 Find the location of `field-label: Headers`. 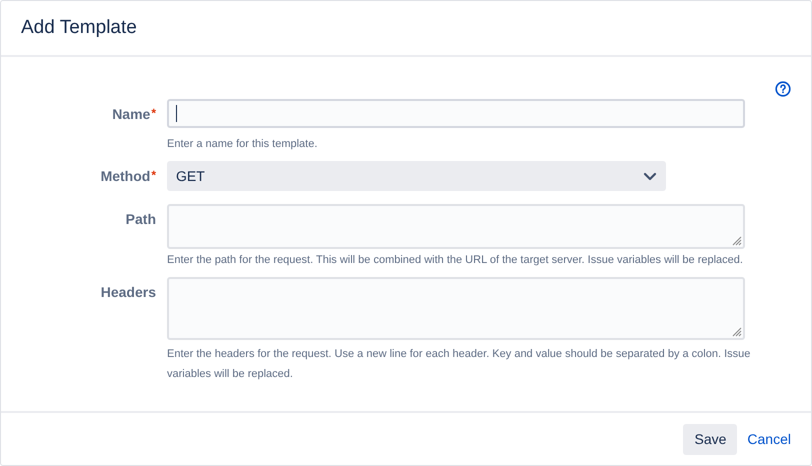

field-label: Headers is located at coordinates (128, 292).